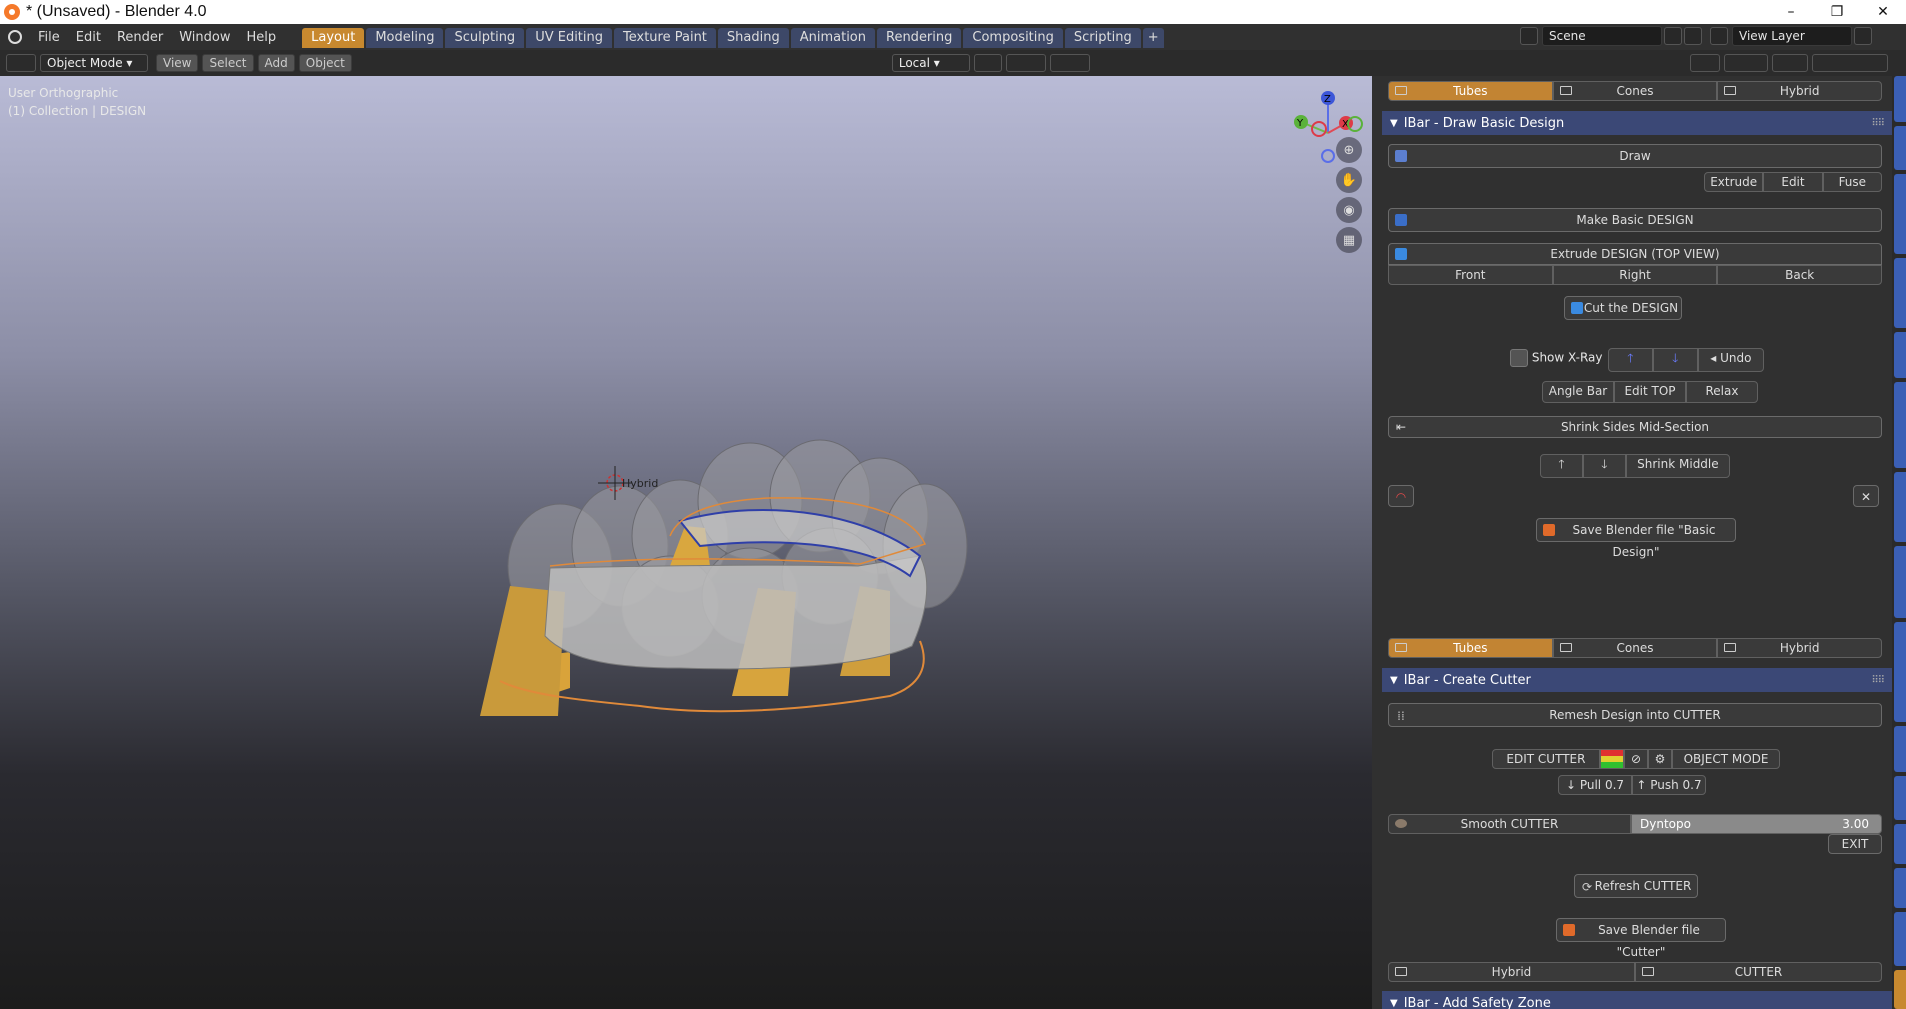  I want to click on editor-type-icon, so click(21, 63).